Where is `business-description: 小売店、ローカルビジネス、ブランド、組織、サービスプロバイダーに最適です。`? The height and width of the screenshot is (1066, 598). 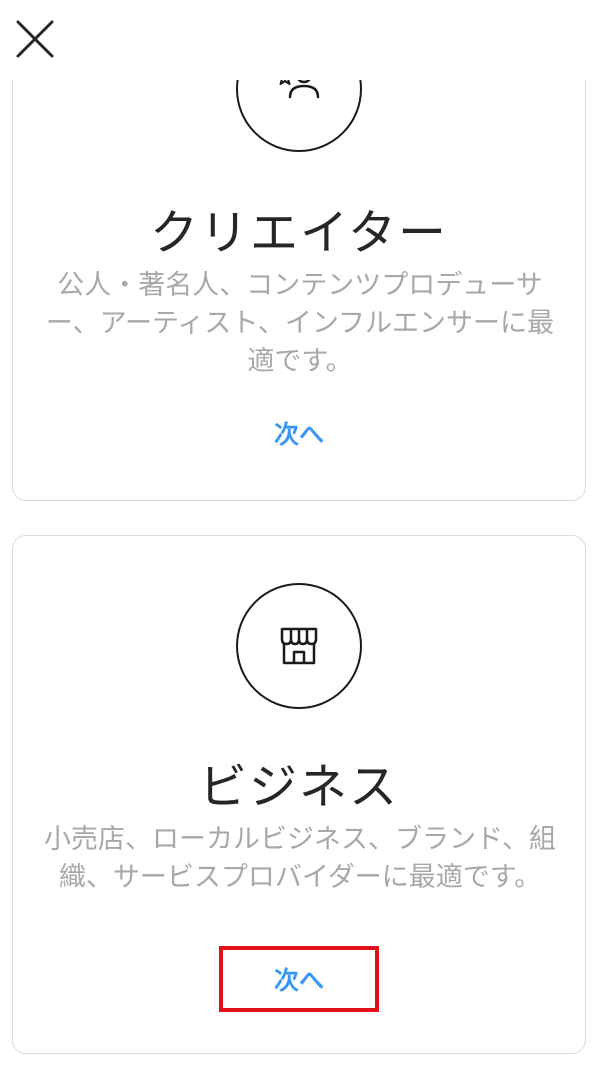 business-description: 小売店、ローカルビジネス、ブランド、組織、サービスプロバイダーに最適です。 is located at coordinates (300, 858).